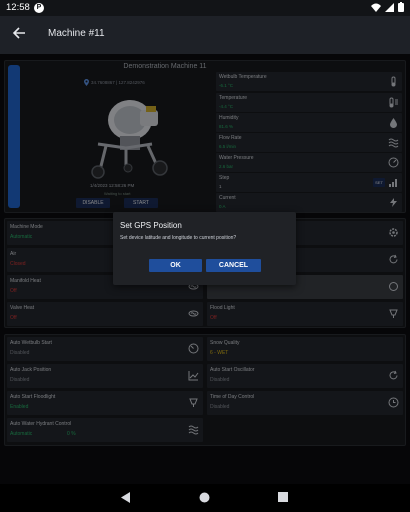 This screenshot has width=410, height=512. Describe the element at coordinates (376, 7) in the screenshot. I see `wifi-icon` at that location.